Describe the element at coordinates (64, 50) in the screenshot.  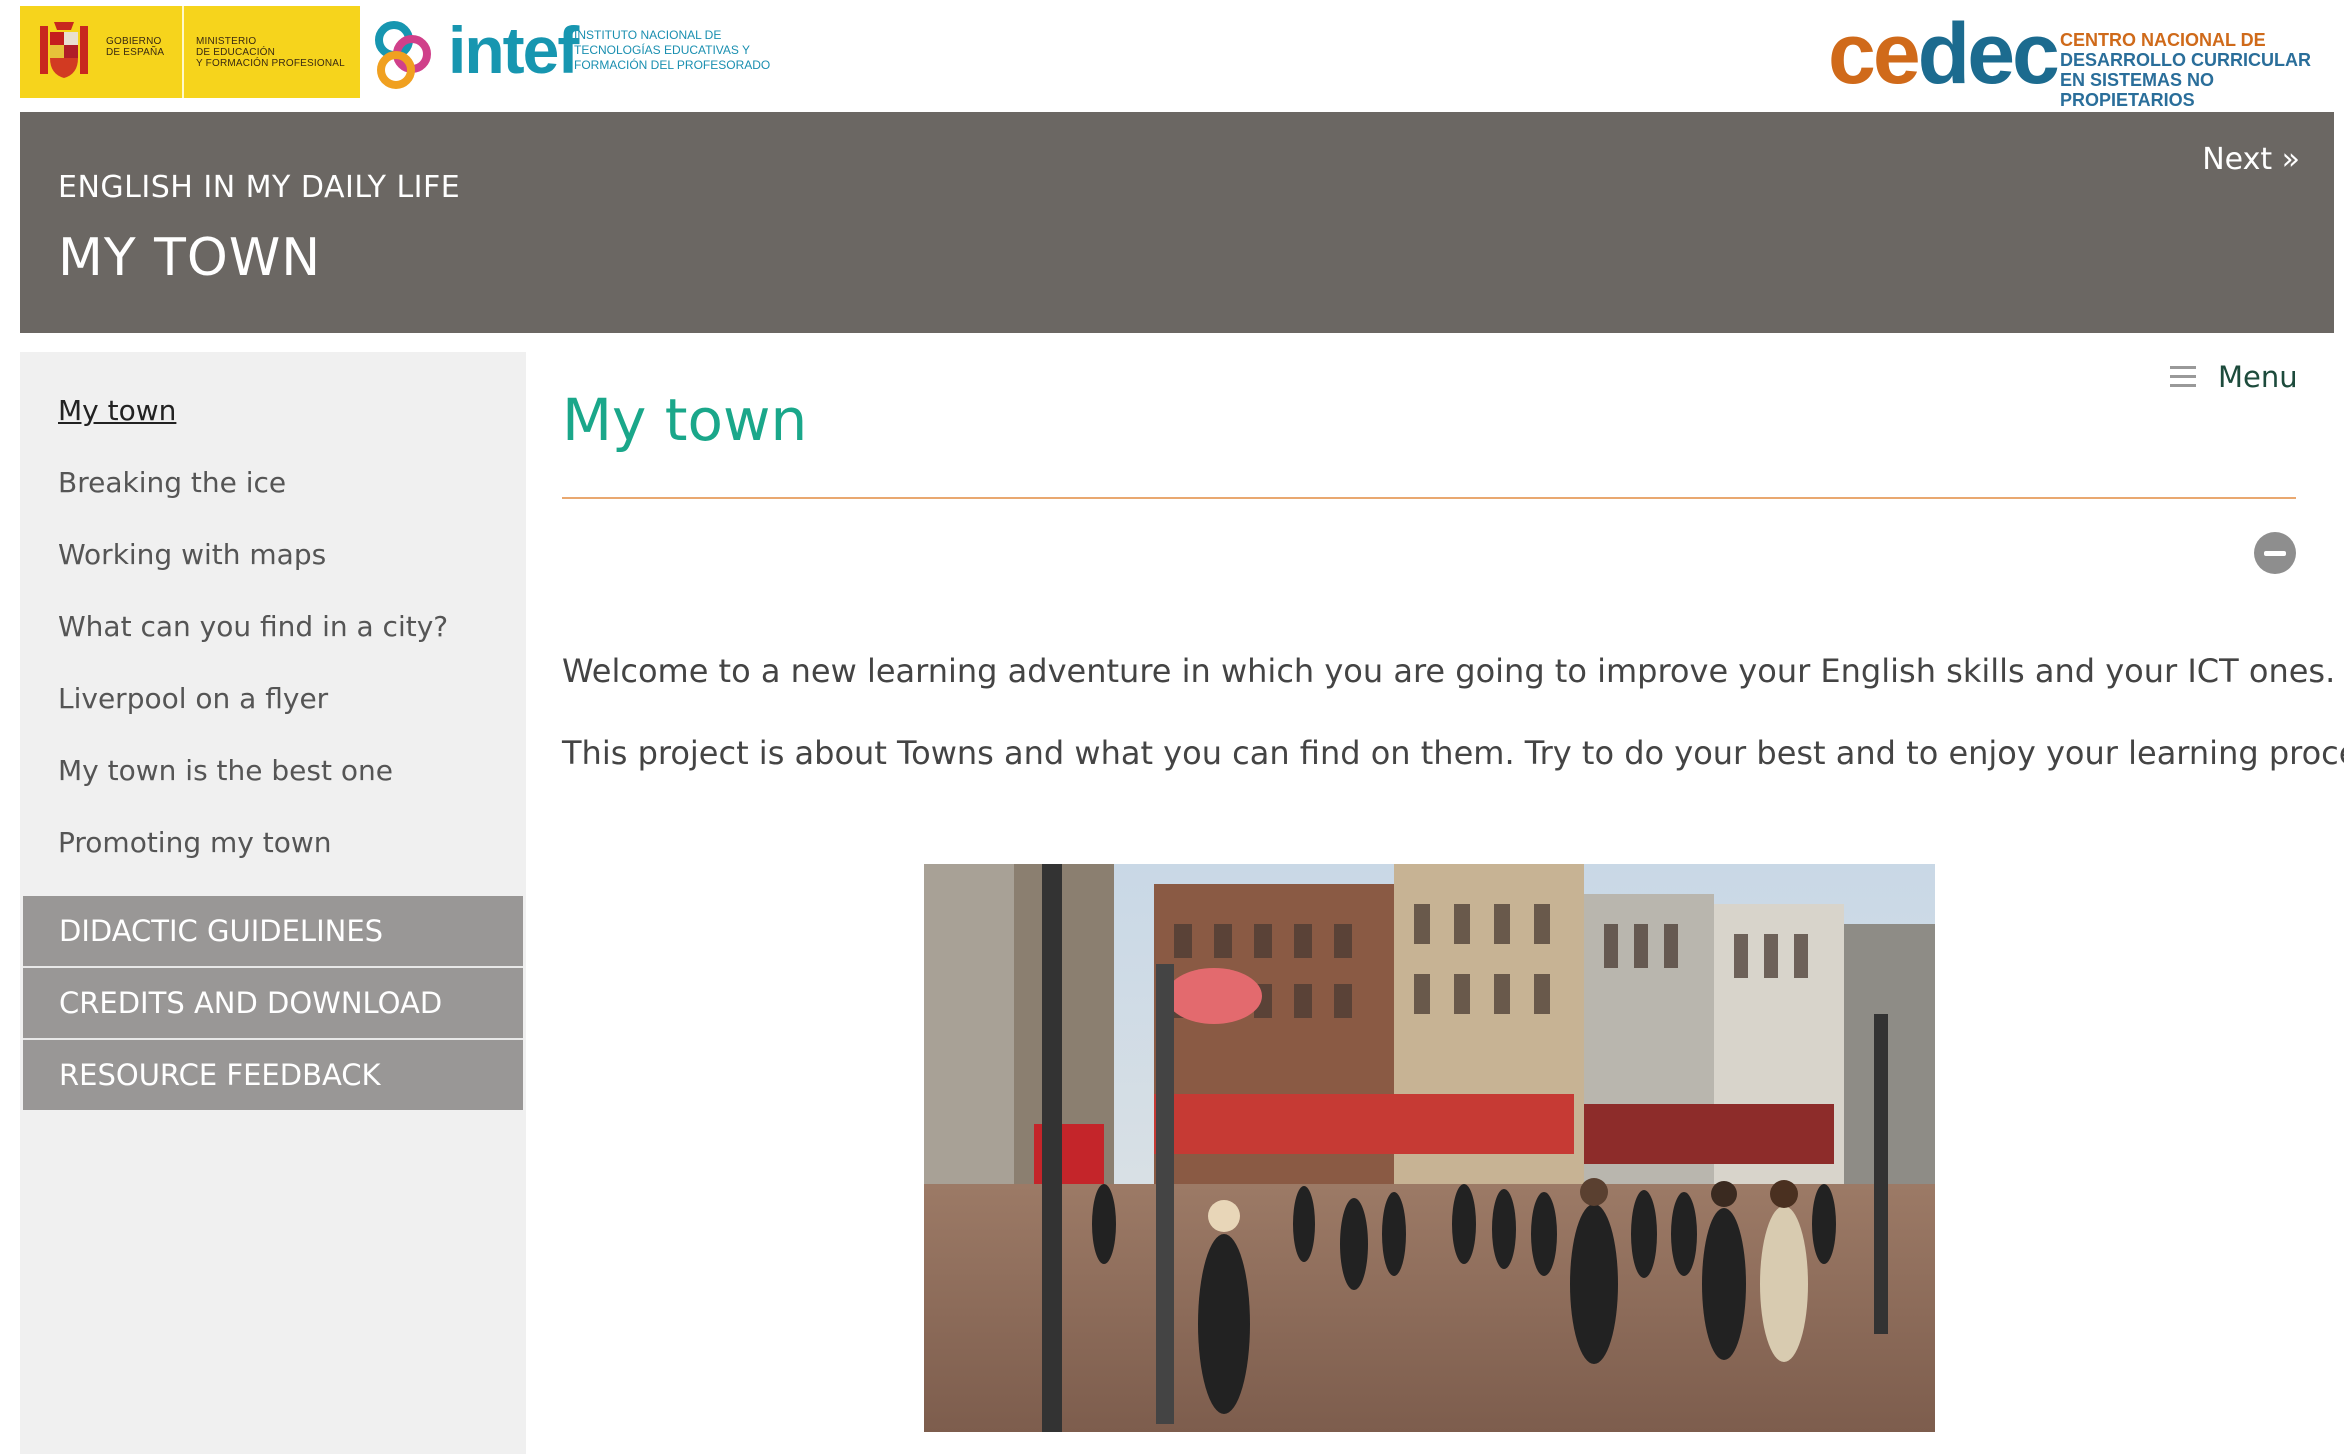
I see `spain-coat-of-arms-icon` at that location.